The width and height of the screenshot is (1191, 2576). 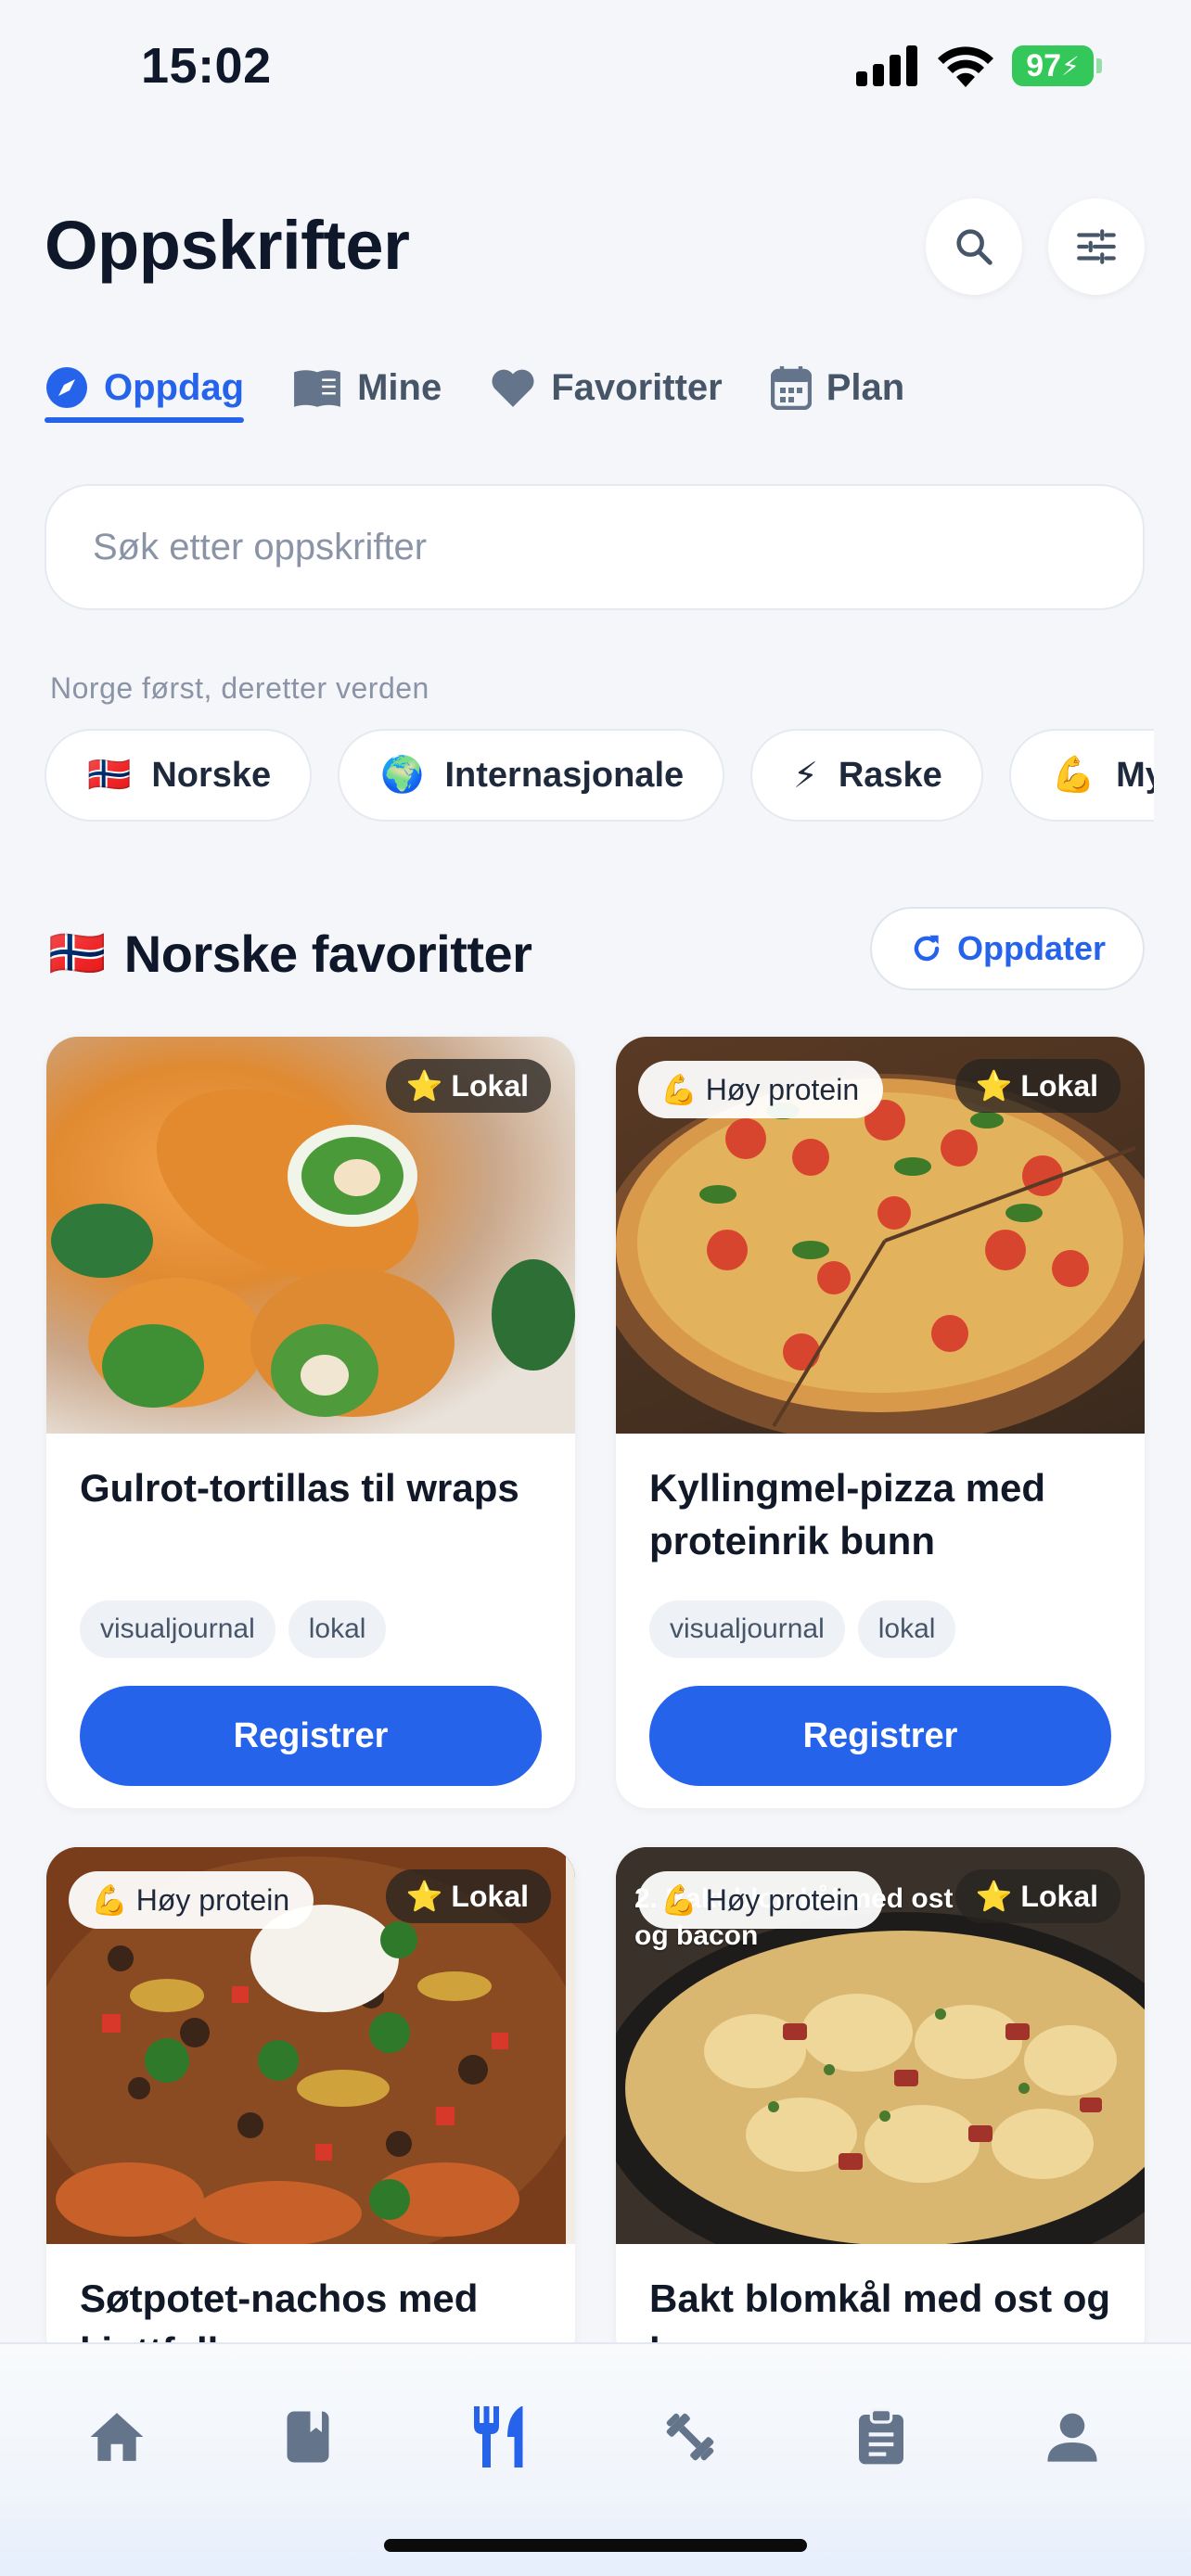 What do you see at coordinates (1044, 65) in the screenshot?
I see `battery-level: 97` at bounding box center [1044, 65].